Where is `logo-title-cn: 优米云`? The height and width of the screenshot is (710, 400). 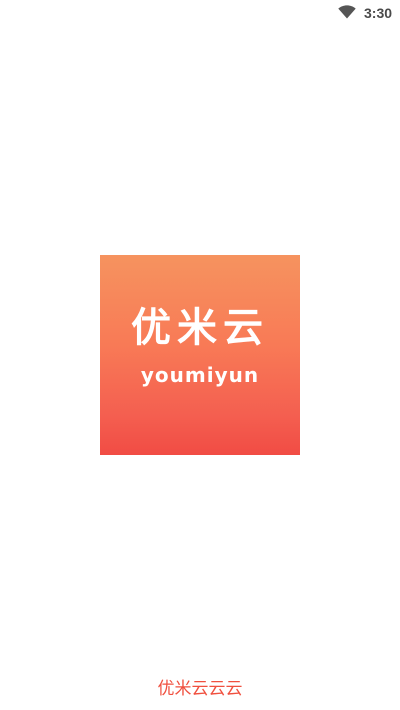 logo-title-cn: 优米云 is located at coordinates (200, 328).